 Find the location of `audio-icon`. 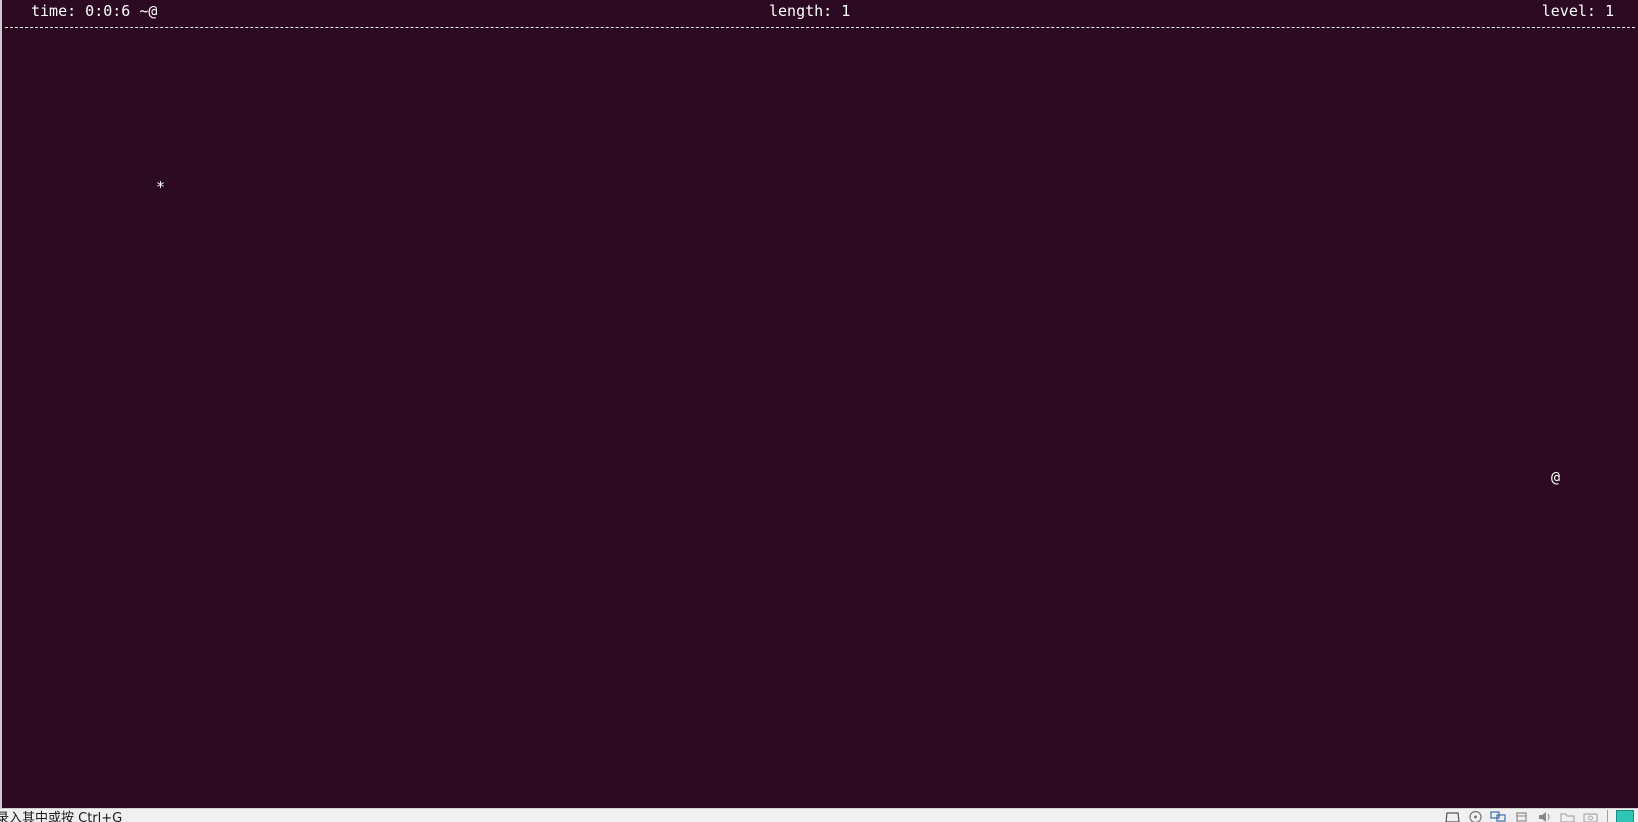

audio-icon is located at coordinates (1544, 816).